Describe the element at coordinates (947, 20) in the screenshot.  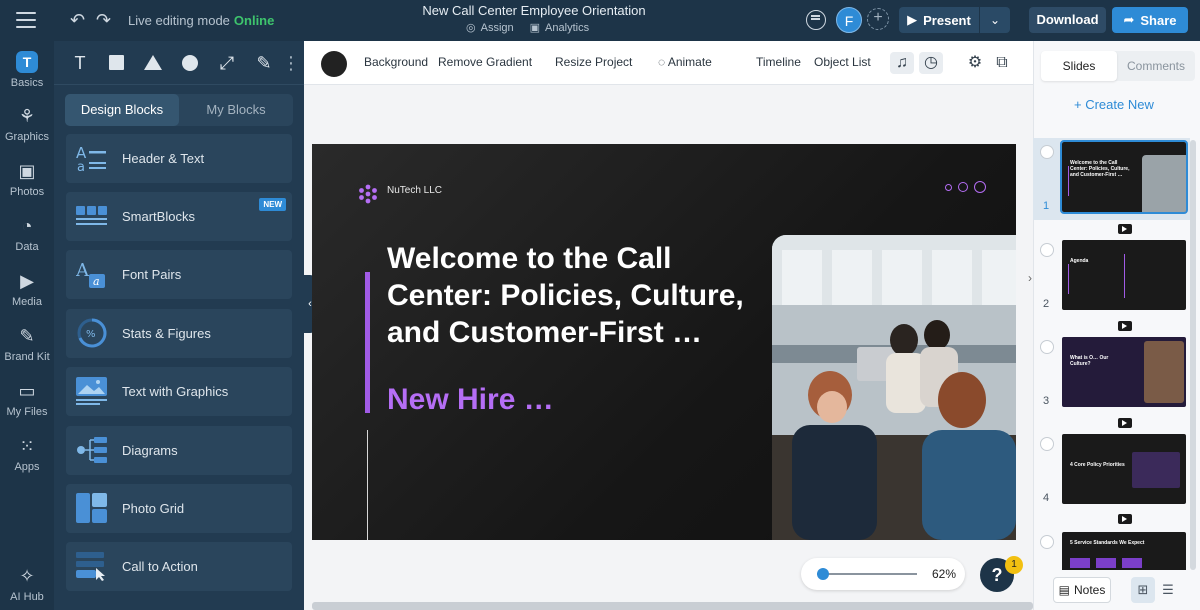
I see `present-label: Present` at that location.